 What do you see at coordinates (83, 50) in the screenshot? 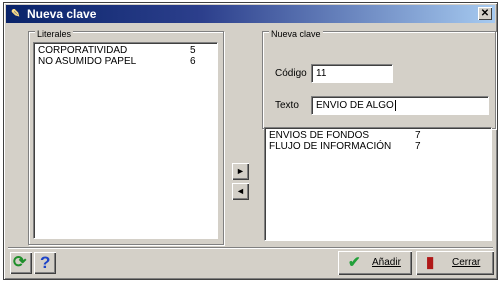
I see `list-item-text: CORPORATIVIDAD` at bounding box center [83, 50].